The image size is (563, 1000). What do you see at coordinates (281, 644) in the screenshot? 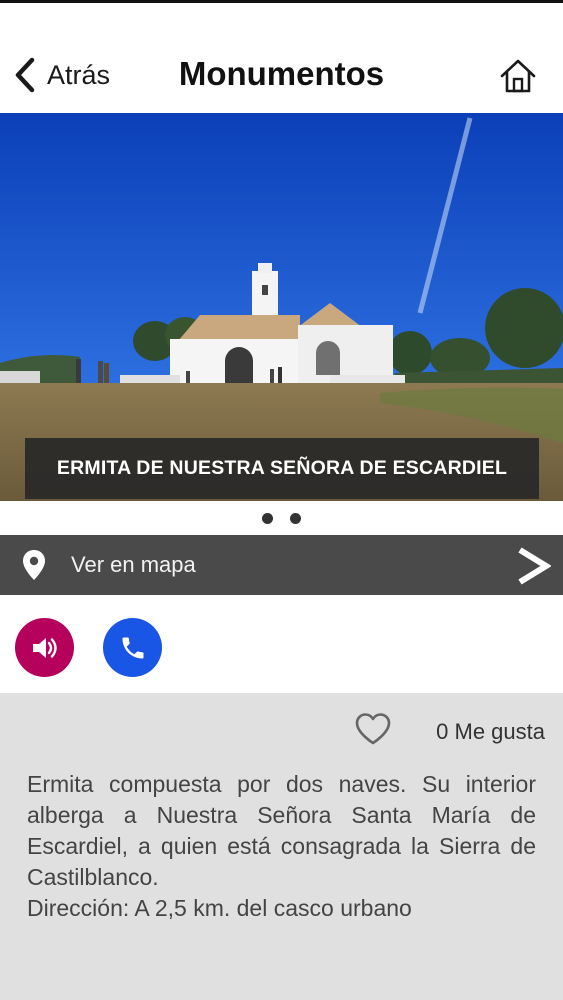
I see `action-buttons` at bounding box center [281, 644].